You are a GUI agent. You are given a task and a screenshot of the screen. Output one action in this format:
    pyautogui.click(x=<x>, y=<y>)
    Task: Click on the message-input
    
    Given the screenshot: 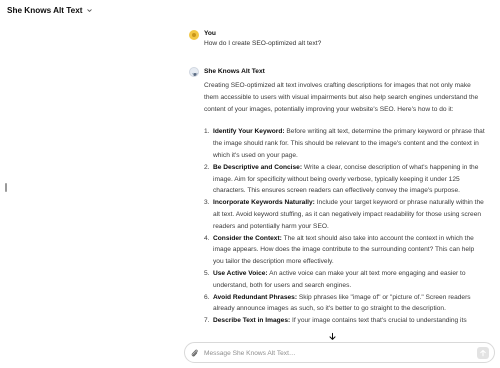 What is the action you would take?
    pyautogui.click(x=331, y=353)
    